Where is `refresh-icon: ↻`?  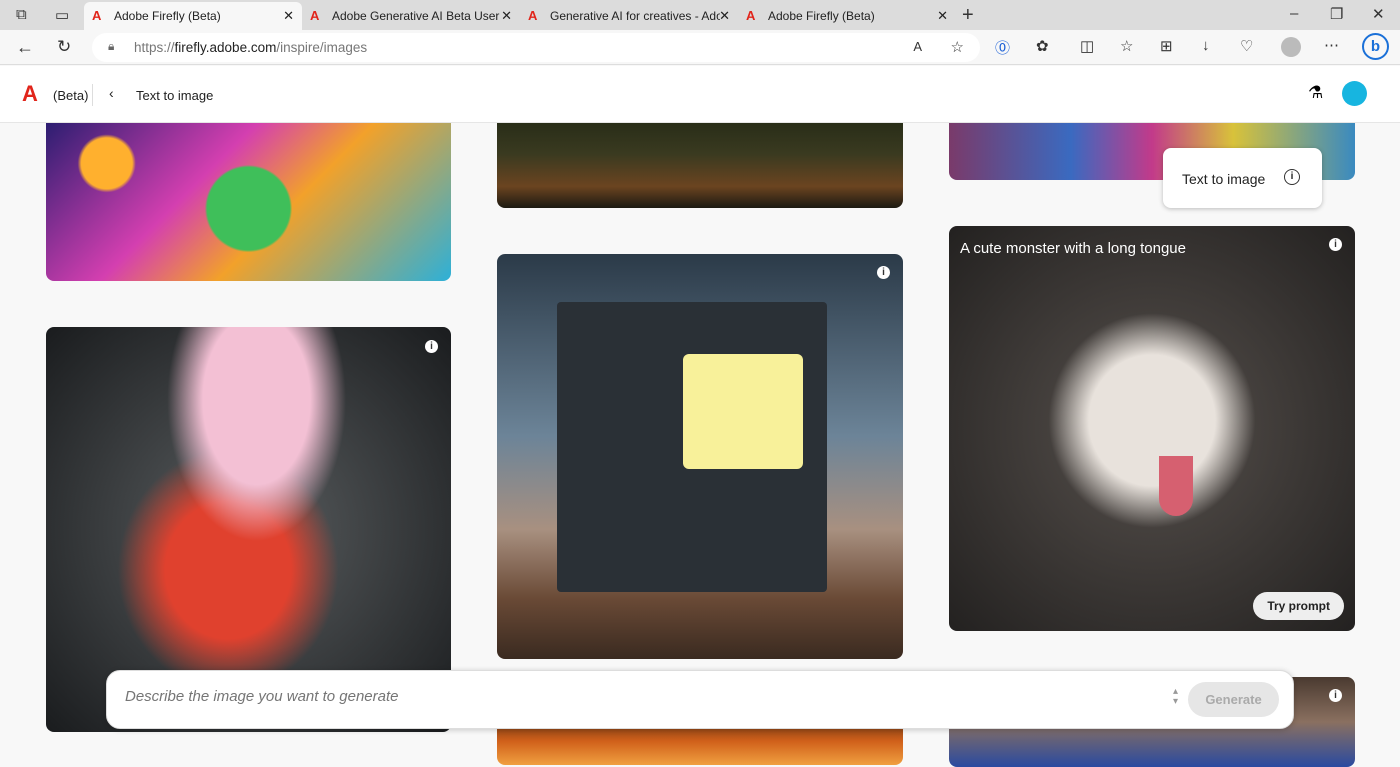 refresh-icon: ↻ is located at coordinates (64, 47).